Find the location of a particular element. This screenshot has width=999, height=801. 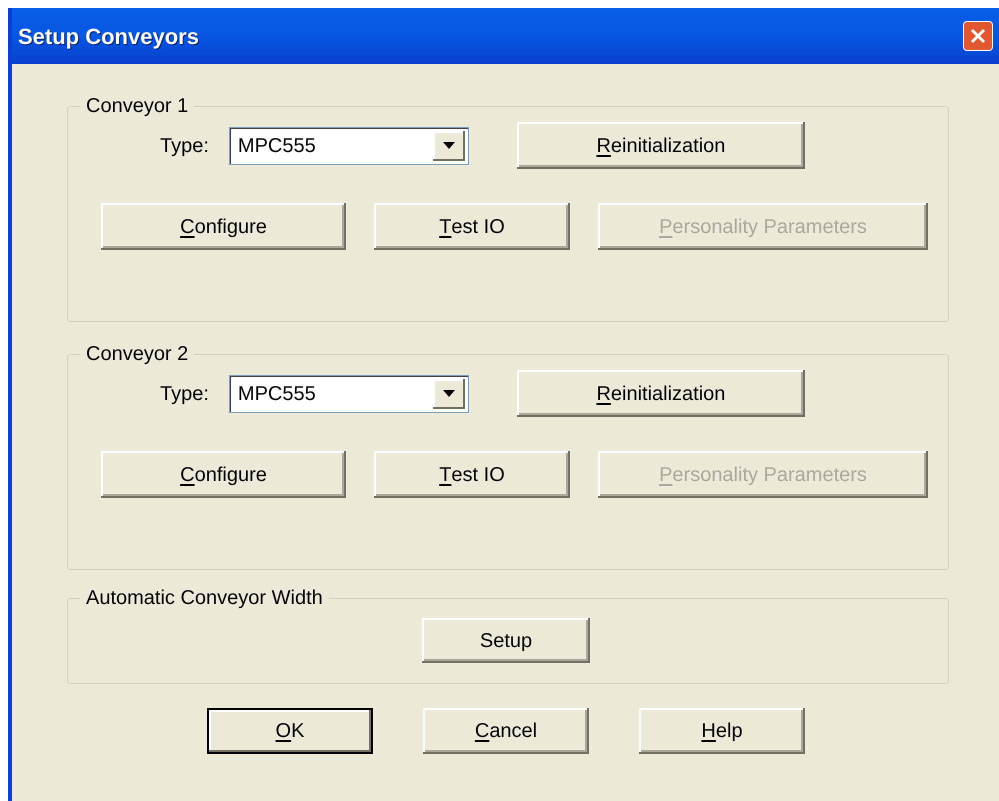

close-icon is located at coordinates (978, 36).